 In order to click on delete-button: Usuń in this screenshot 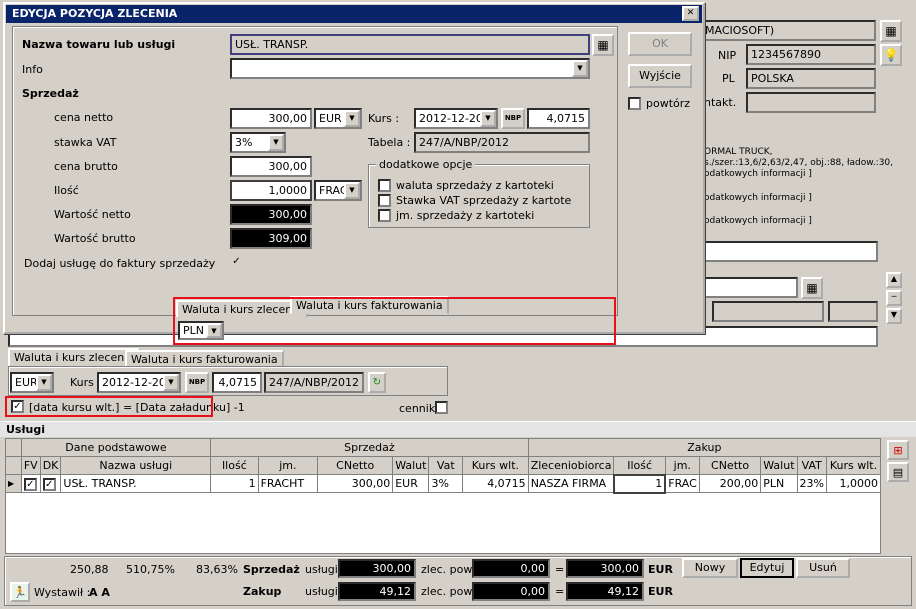, I will do `click(823, 568)`.